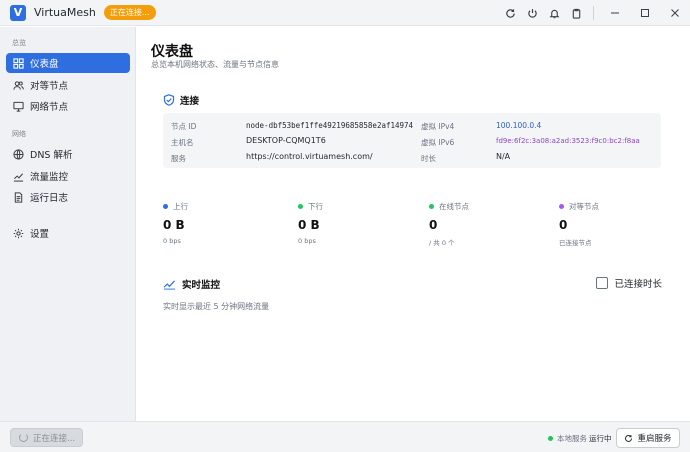 The width and height of the screenshot is (690, 452). Describe the element at coordinates (178, 158) in the screenshot. I see `service-label: 服务` at that location.